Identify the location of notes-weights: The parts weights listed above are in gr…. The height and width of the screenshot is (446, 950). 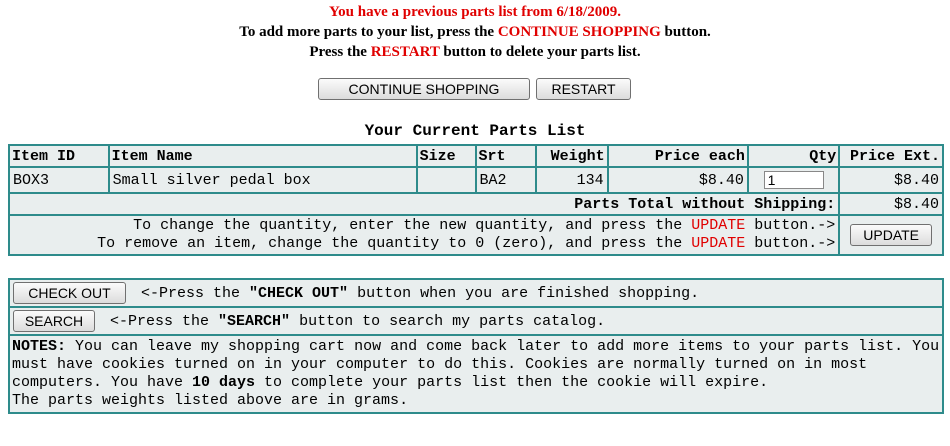
(210, 400).